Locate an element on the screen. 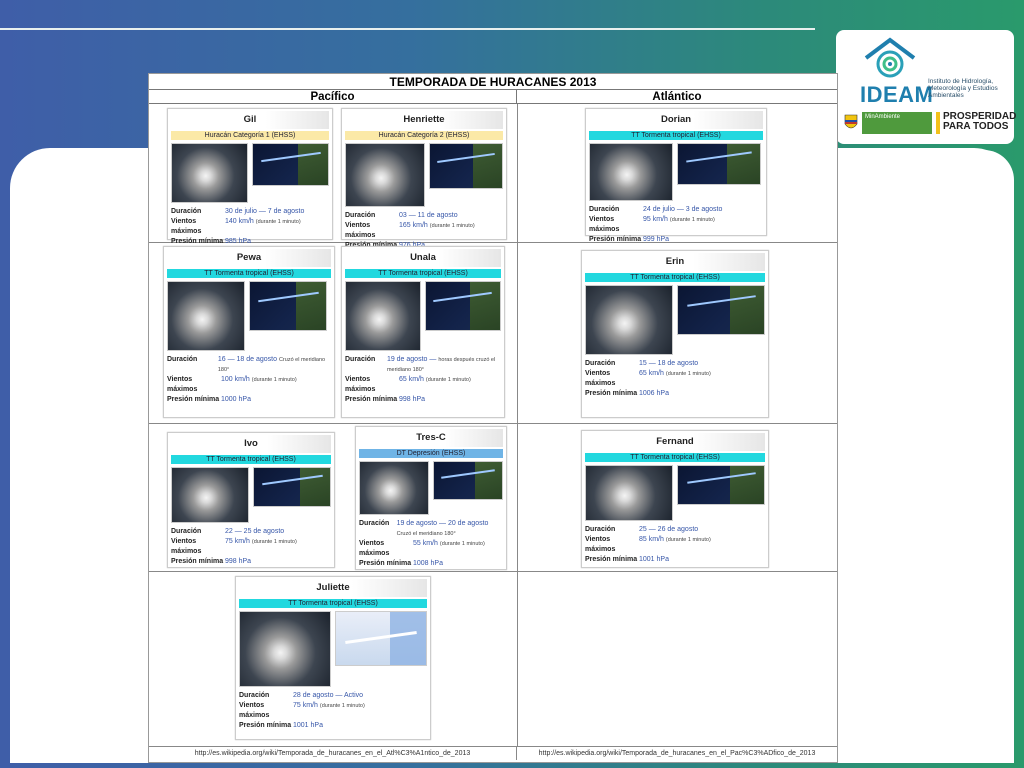  slogan: PROSPERIDAD PARA TODOS is located at coordinates (976, 123).